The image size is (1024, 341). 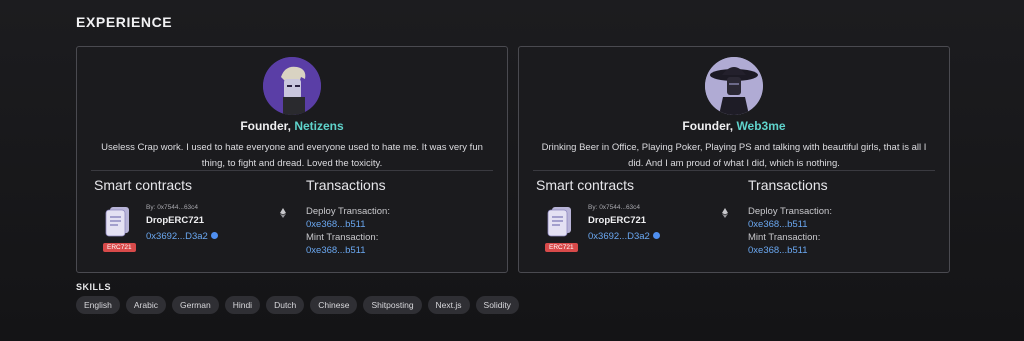 What do you see at coordinates (292, 126) in the screenshot?
I see `role-title: Founder, Netizens` at bounding box center [292, 126].